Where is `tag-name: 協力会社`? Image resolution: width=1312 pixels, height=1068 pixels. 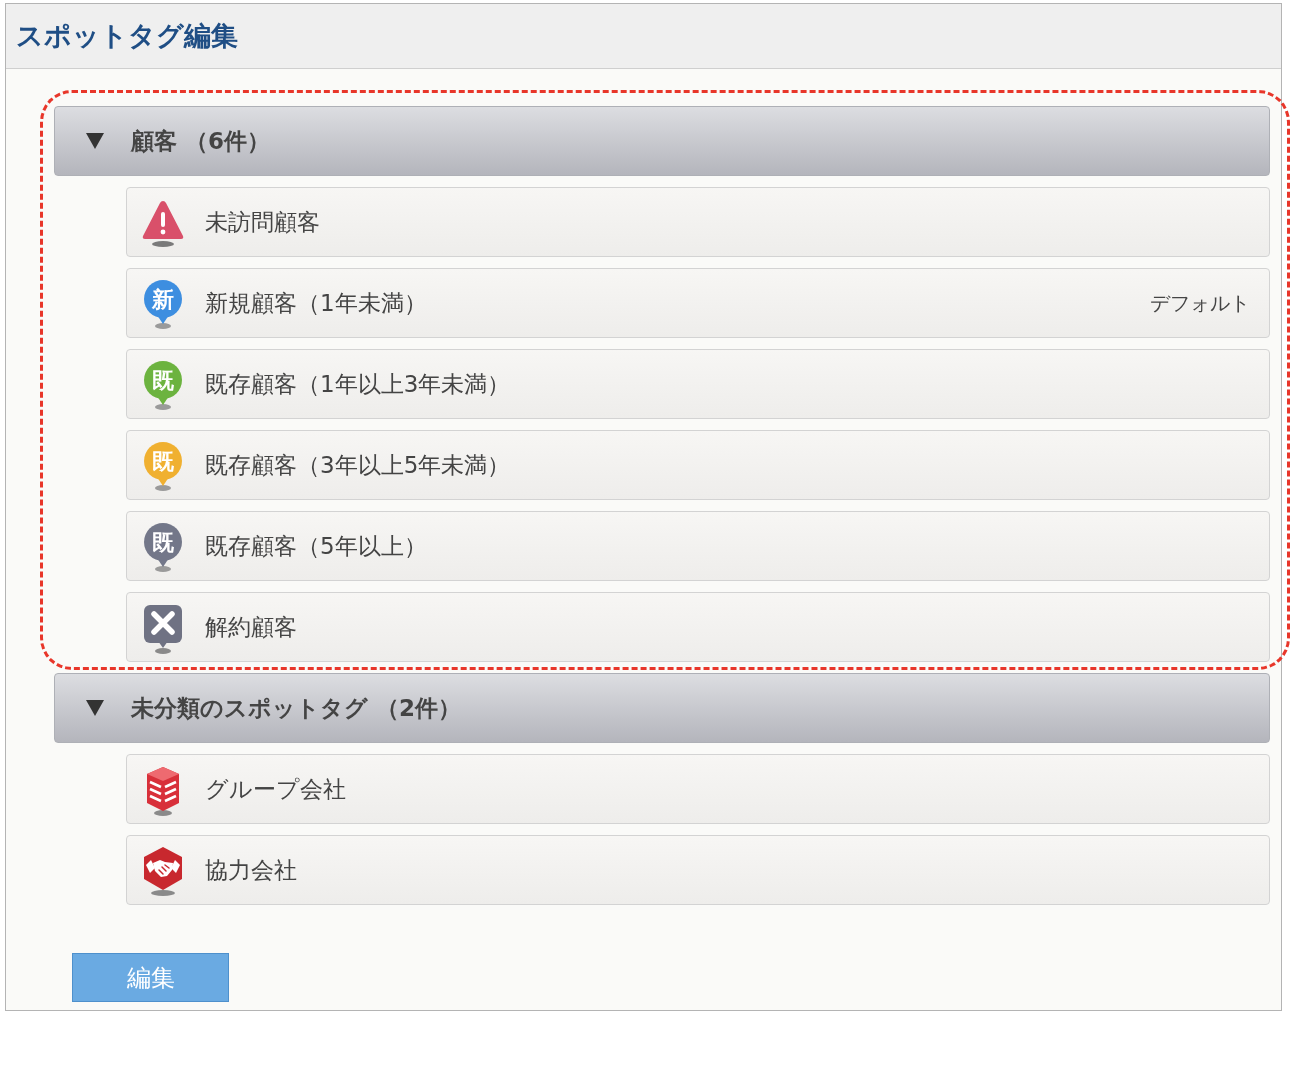 tag-name: 協力会社 is located at coordinates (251, 870).